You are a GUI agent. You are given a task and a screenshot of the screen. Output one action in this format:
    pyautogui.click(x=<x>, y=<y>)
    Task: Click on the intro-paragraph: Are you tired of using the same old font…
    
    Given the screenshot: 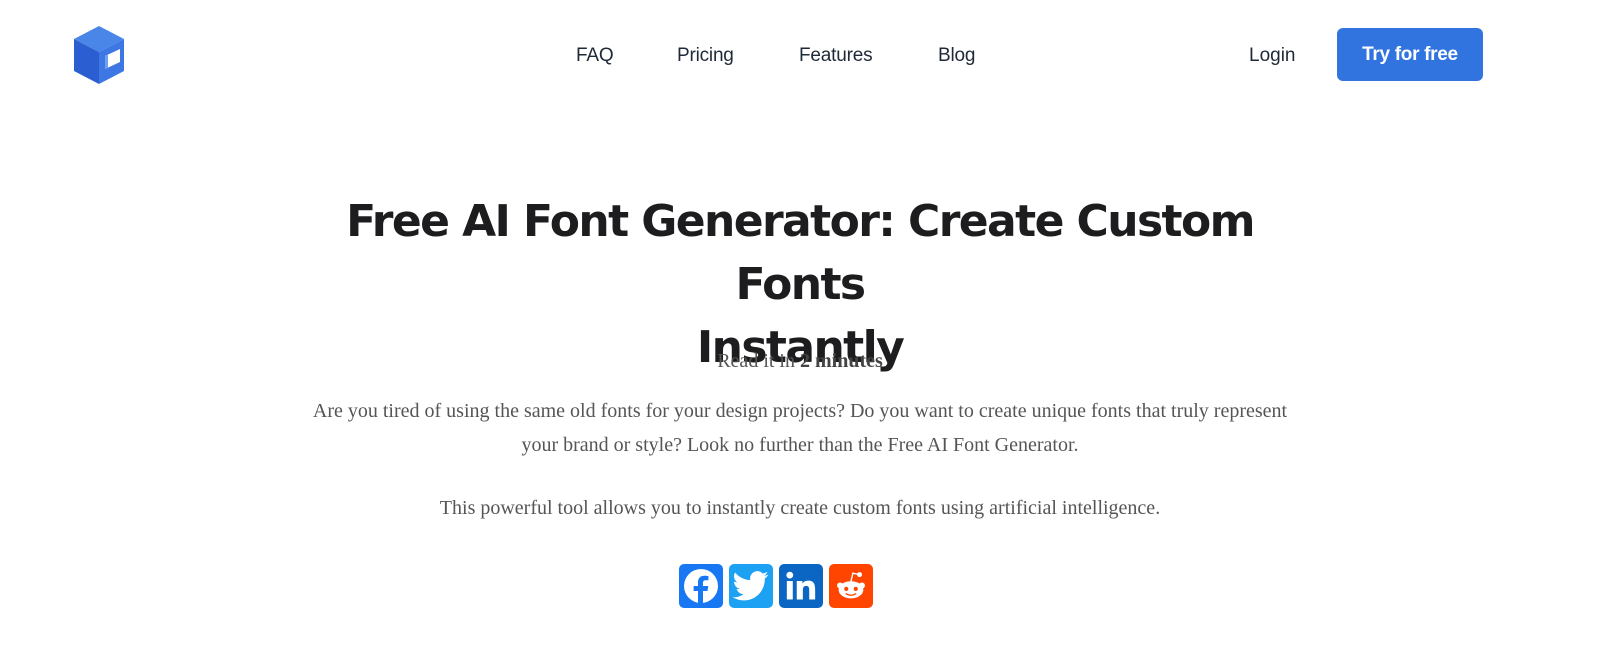 What is the action you would take?
    pyautogui.click(x=800, y=428)
    